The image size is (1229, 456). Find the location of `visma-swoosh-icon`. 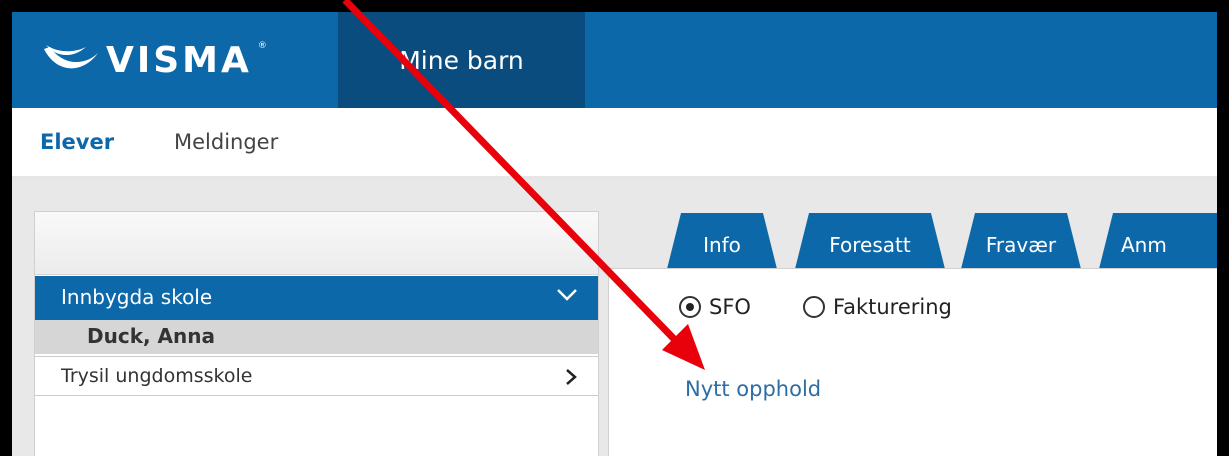

visma-swoosh-icon is located at coordinates (71, 57).